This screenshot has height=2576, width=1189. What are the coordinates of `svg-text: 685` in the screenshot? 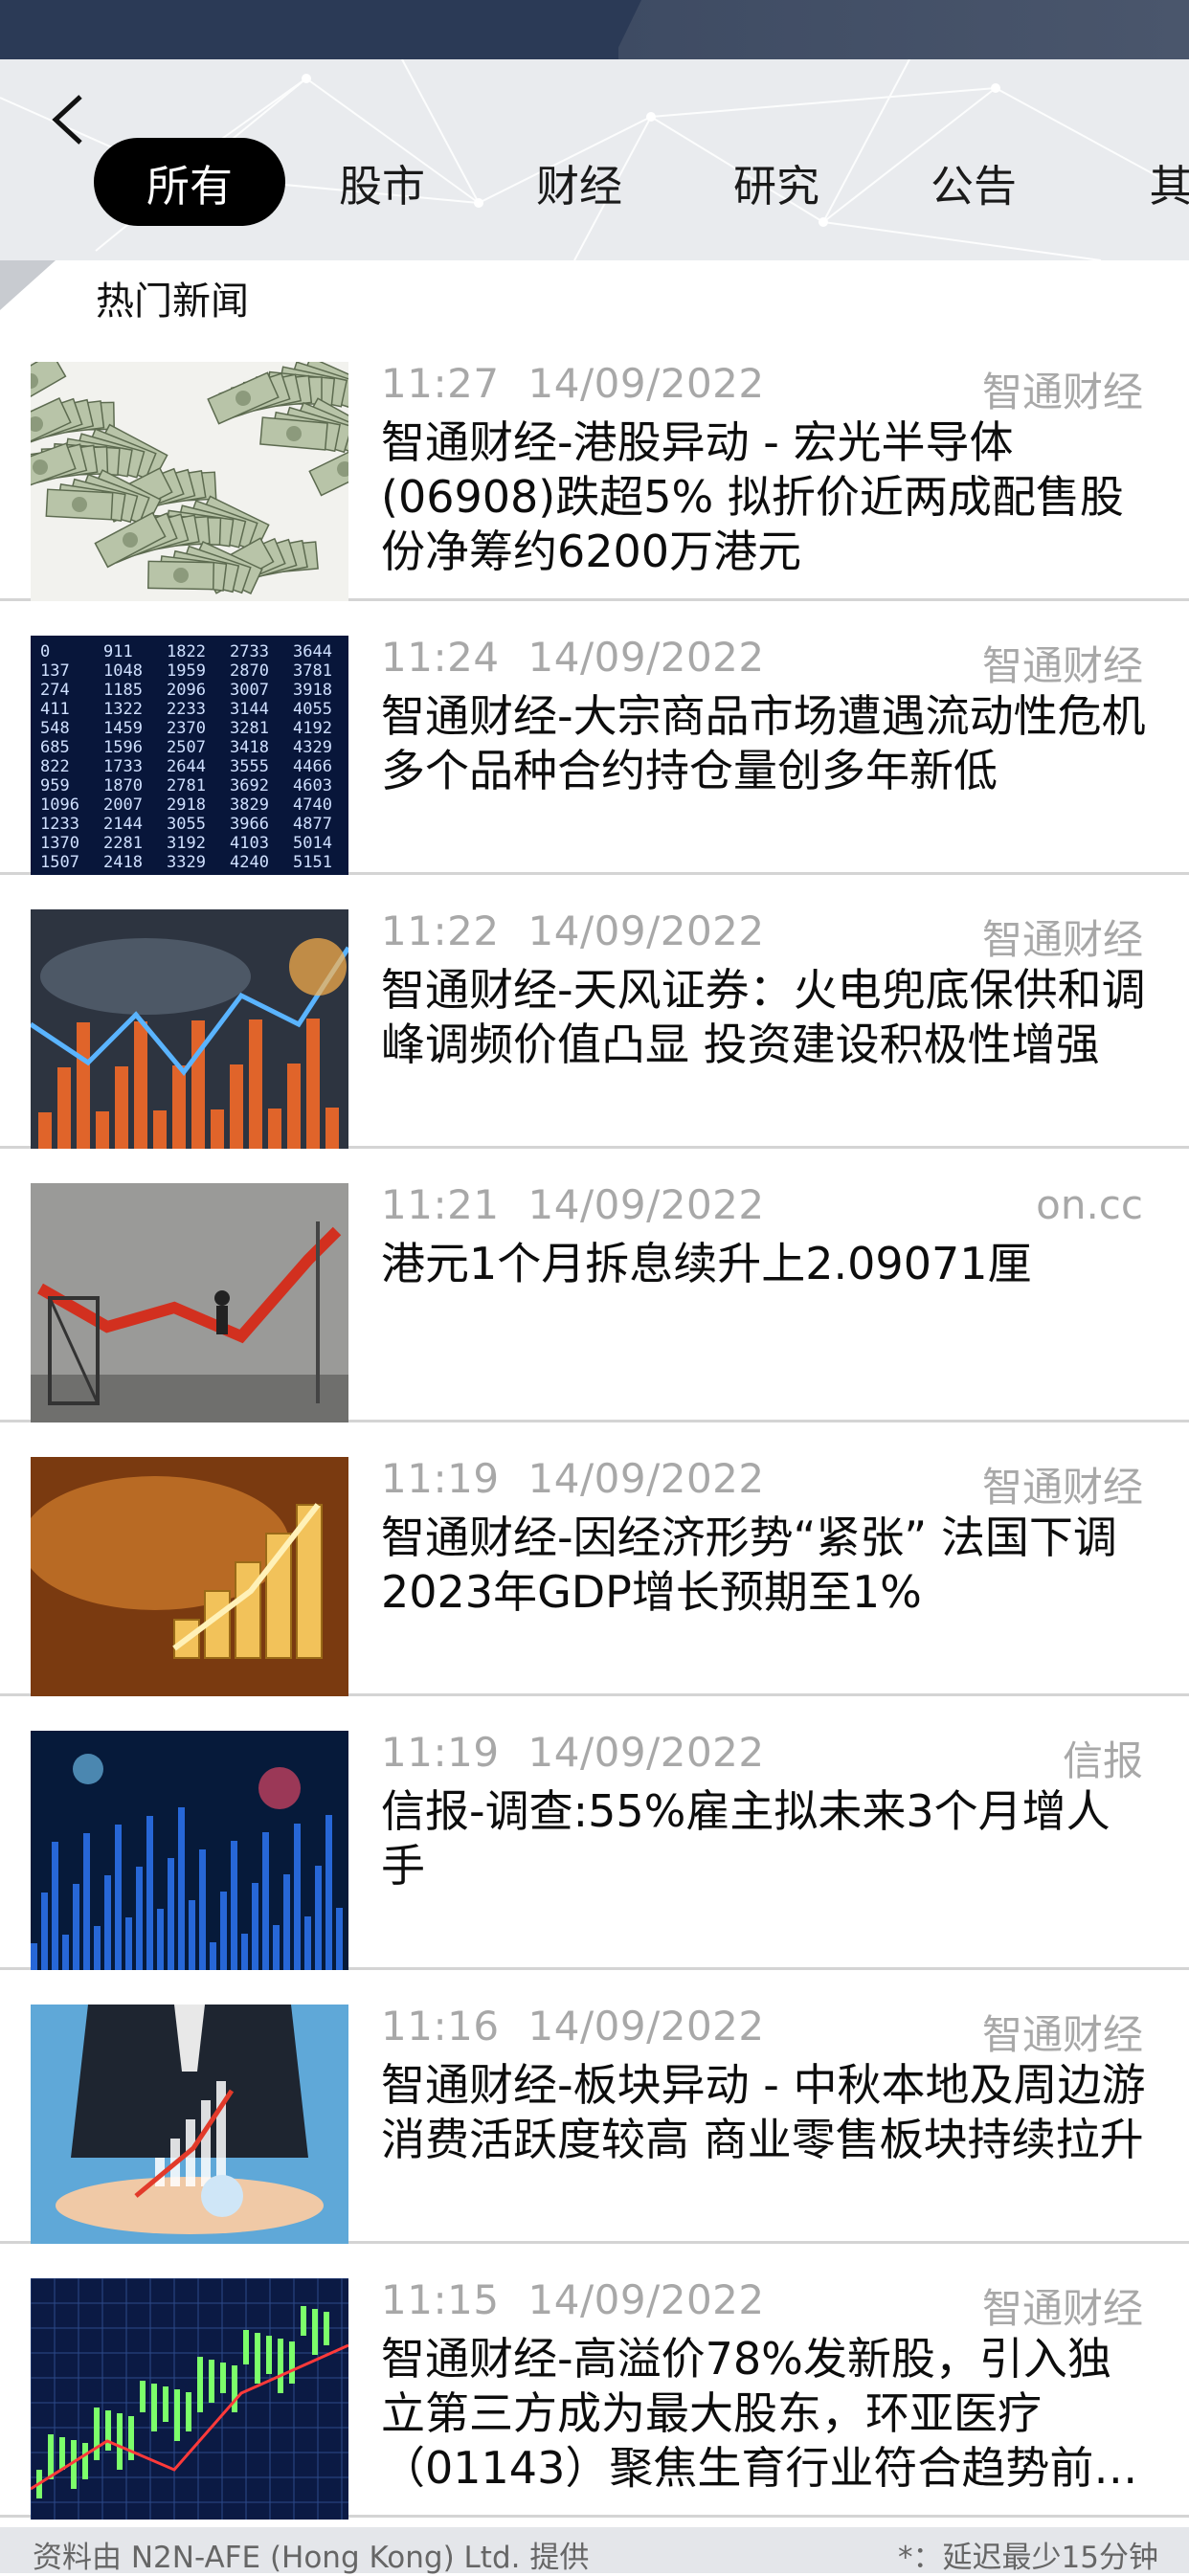 It's located at (55, 748).